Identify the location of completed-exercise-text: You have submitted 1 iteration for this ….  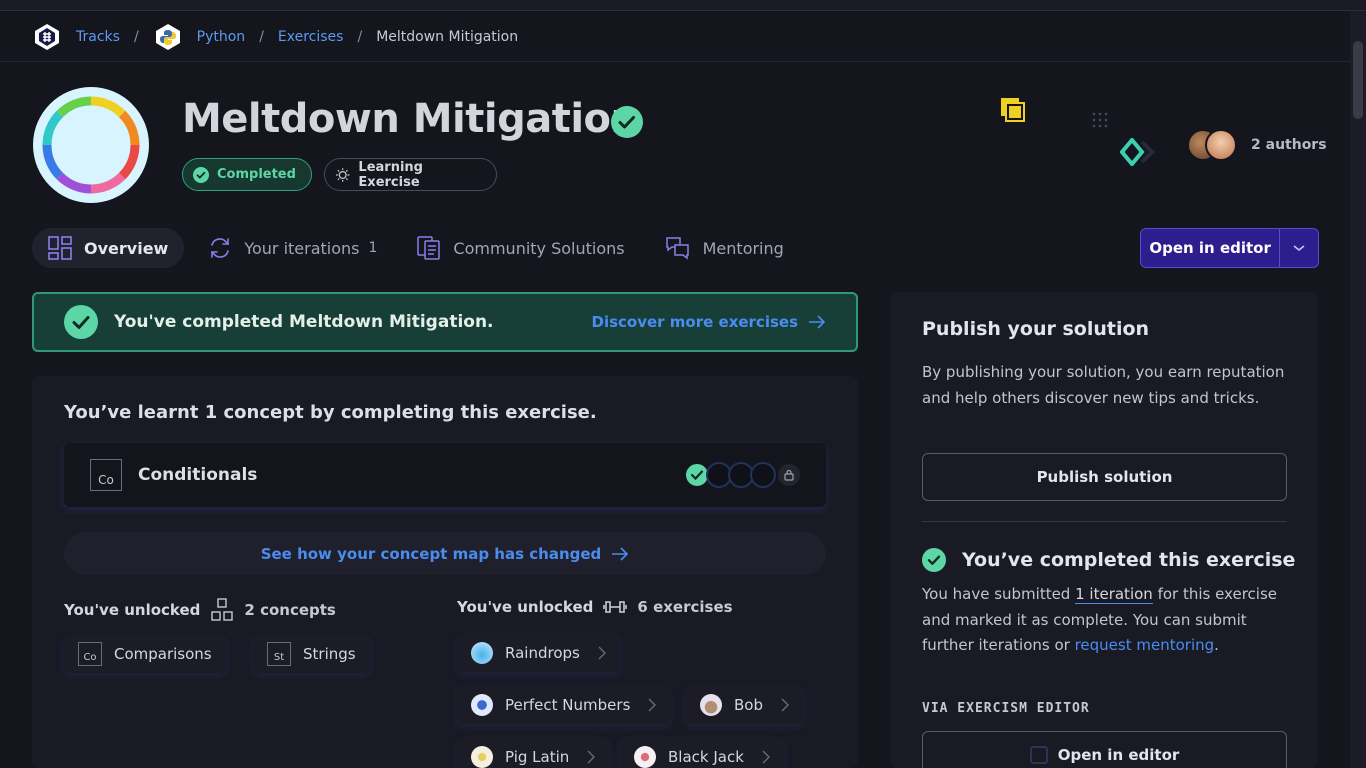
(1107, 620).